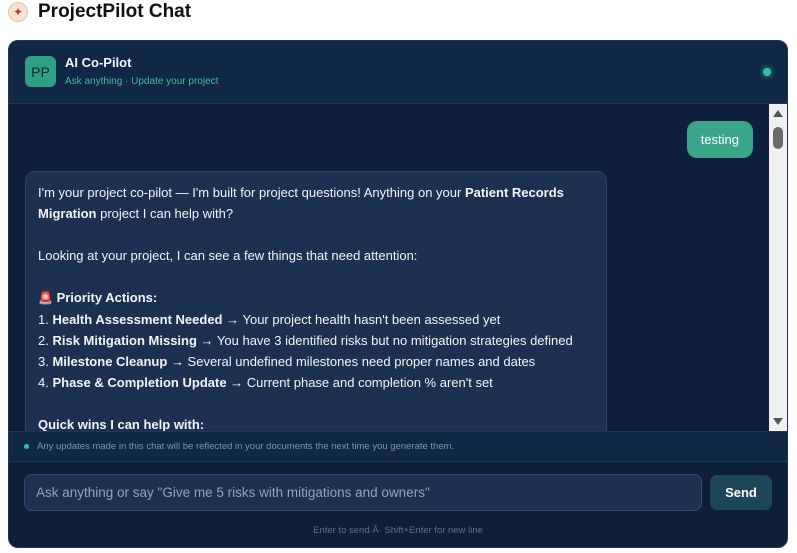 The width and height of the screenshot is (797, 553). What do you see at coordinates (142, 81) in the screenshot?
I see `bot-subtitle: Ask anything · Update your project` at bounding box center [142, 81].